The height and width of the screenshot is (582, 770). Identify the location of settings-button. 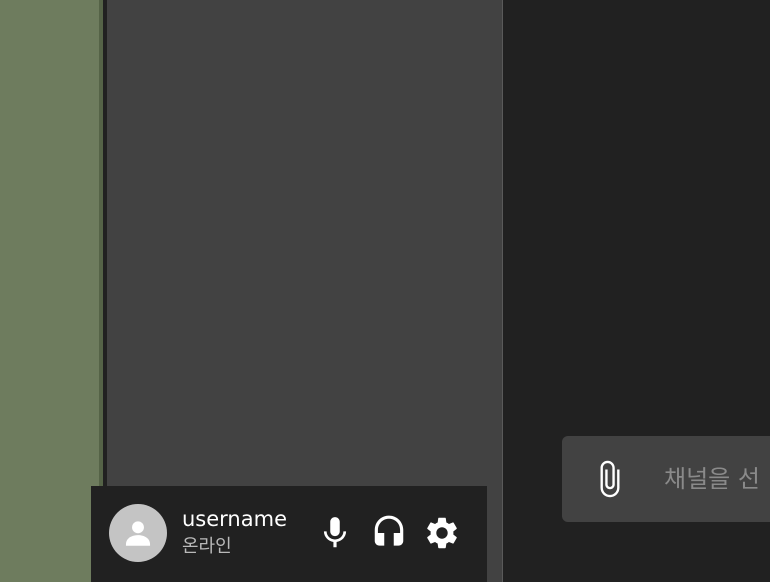
(442, 533).